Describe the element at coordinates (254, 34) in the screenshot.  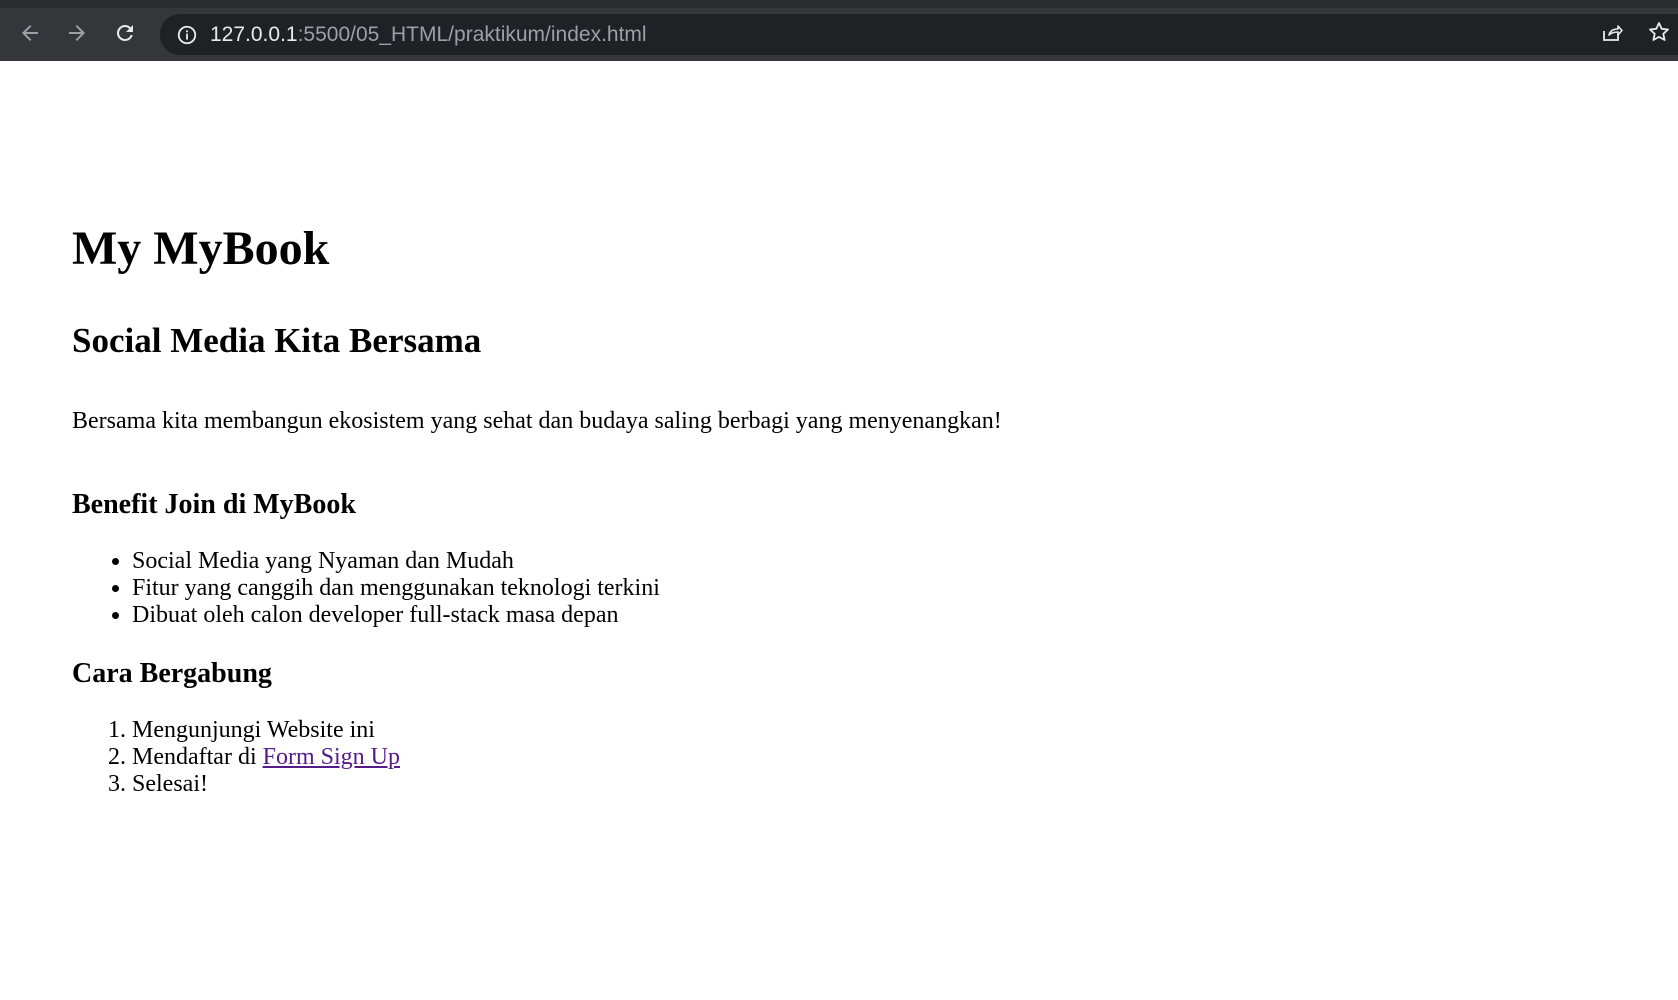
I see `url-host: 127.0.0.1` at that location.